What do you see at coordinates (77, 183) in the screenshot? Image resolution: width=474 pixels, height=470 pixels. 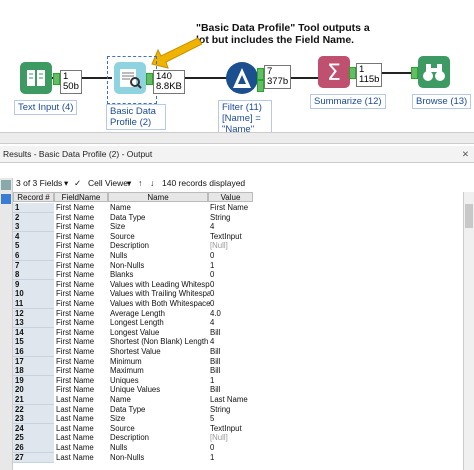 I see `checkmark-icon: ✓` at bounding box center [77, 183].